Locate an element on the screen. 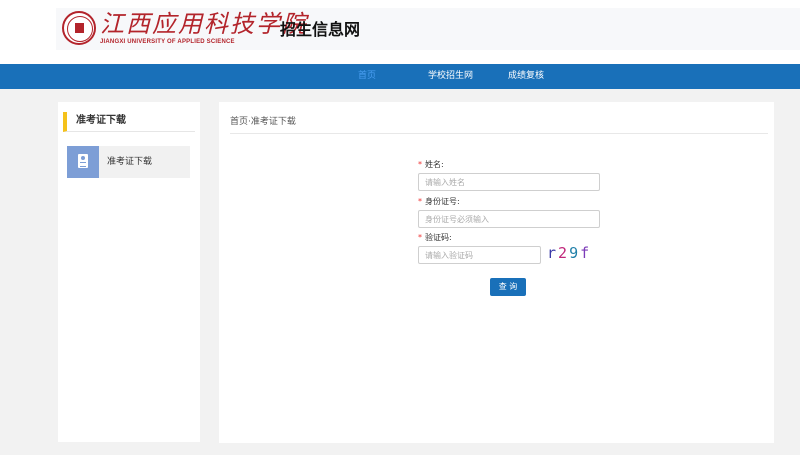 The image size is (800, 455). breadcrumb-current: 准考证下载 is located at coordinates (273, 122).